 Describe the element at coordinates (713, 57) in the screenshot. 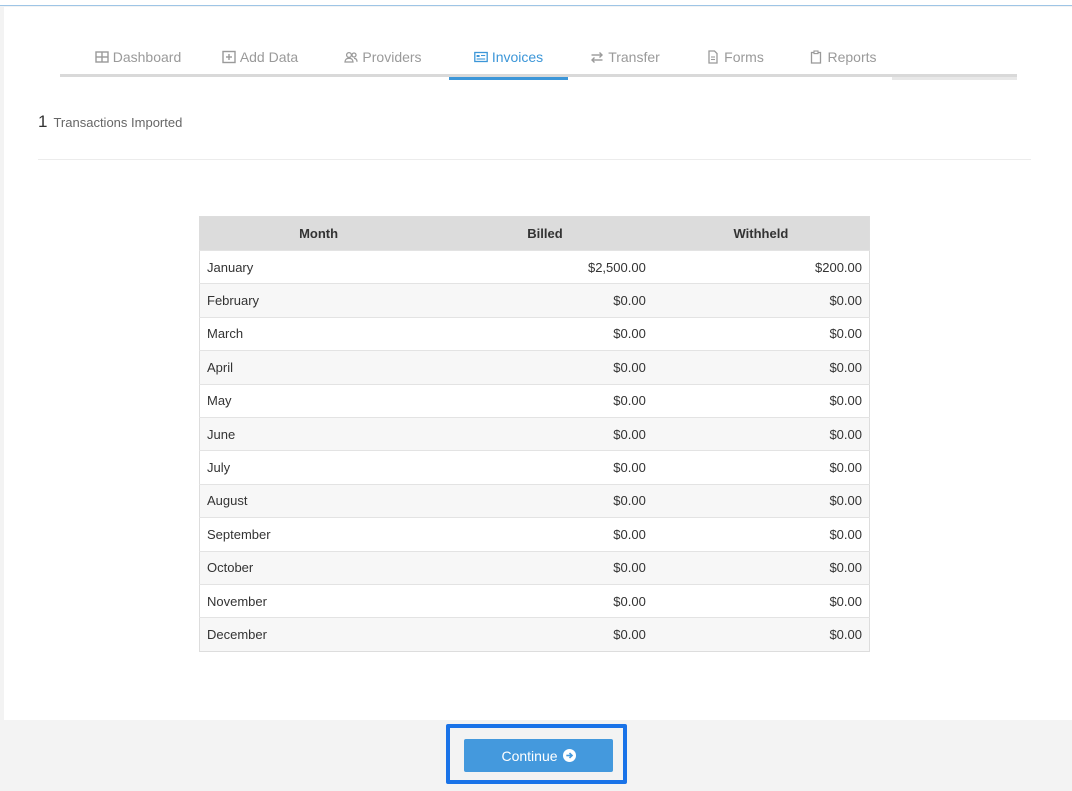

I see `document-icon` at that location.